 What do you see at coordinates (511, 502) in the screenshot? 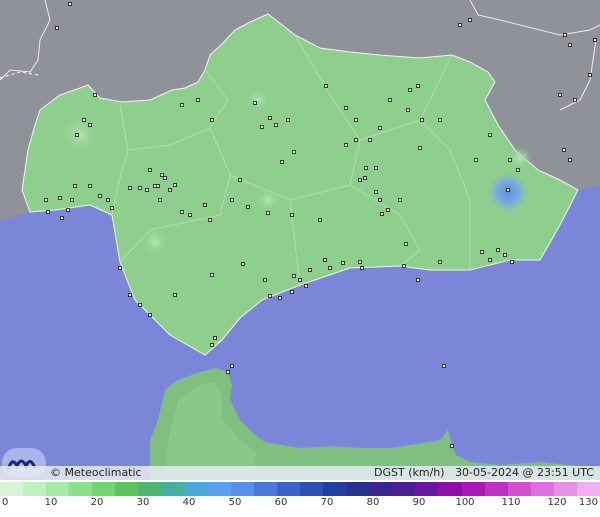
I see `legend-tick-label: 110` at bounding box center [511, 502].